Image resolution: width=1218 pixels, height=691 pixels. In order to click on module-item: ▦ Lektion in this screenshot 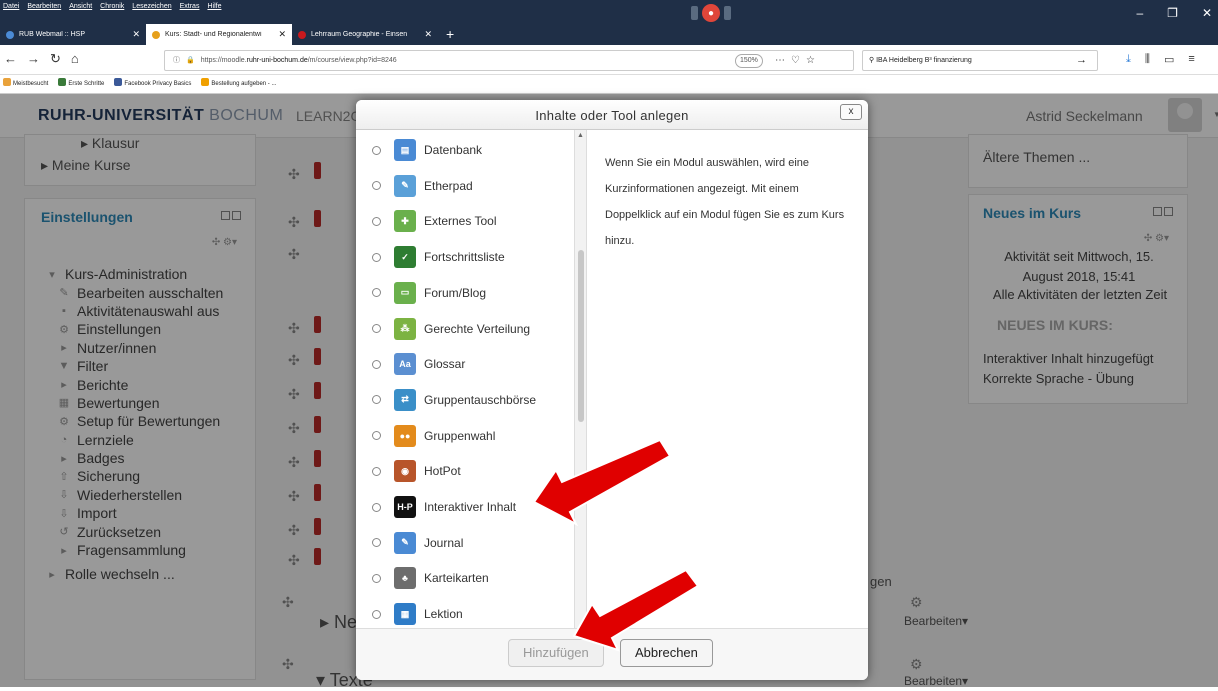, I will do `click(465, 612)`.